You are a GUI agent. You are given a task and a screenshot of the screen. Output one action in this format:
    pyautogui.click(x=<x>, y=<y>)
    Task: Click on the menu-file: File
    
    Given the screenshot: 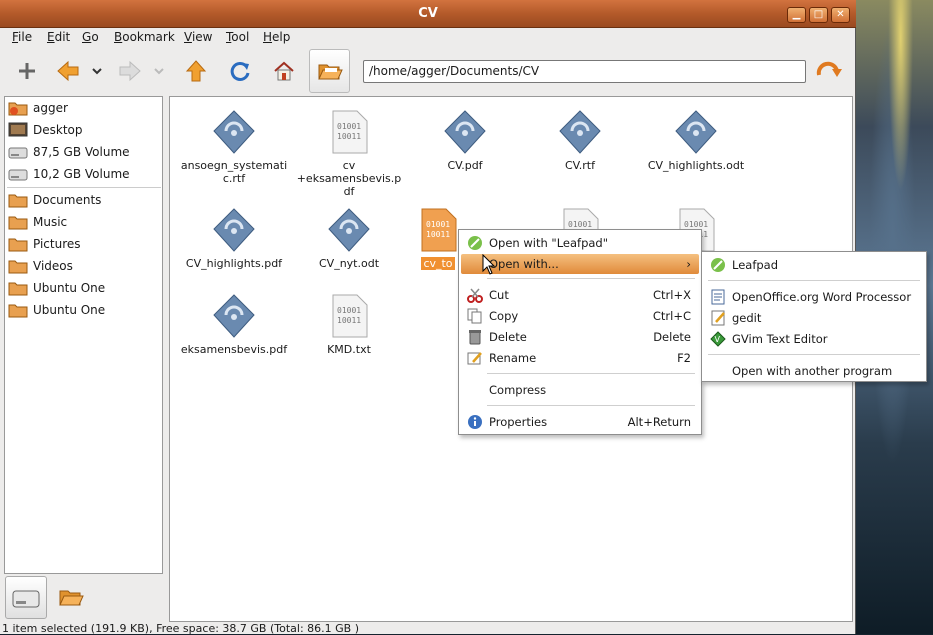 What is the action you would take?
    pyautogui.click(x=22, y=37)
    